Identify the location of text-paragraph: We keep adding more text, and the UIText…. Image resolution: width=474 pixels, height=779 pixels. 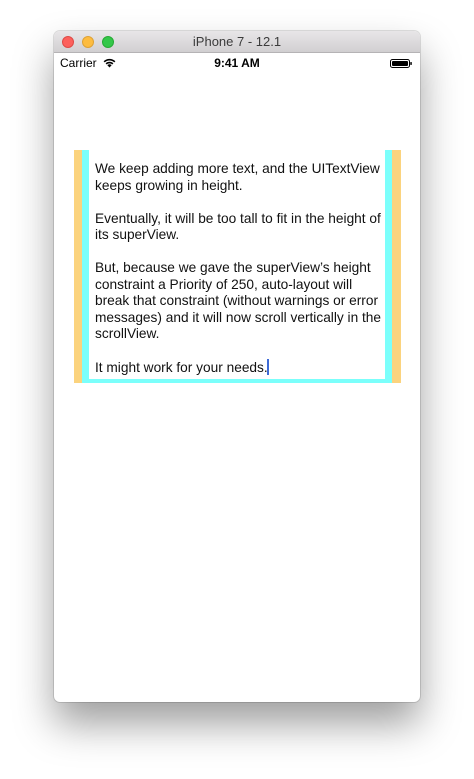
(237, 177).